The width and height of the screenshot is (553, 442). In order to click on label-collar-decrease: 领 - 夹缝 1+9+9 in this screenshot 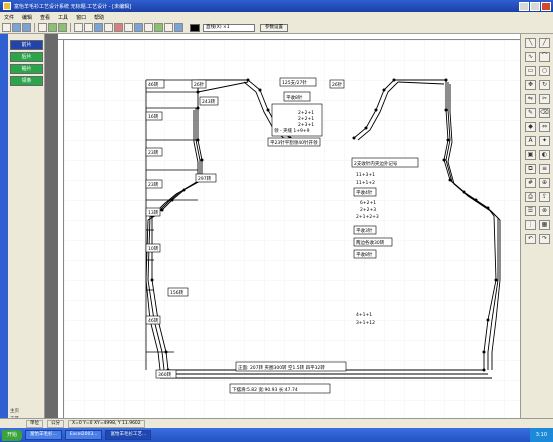, I will do `click(292, 130)`.